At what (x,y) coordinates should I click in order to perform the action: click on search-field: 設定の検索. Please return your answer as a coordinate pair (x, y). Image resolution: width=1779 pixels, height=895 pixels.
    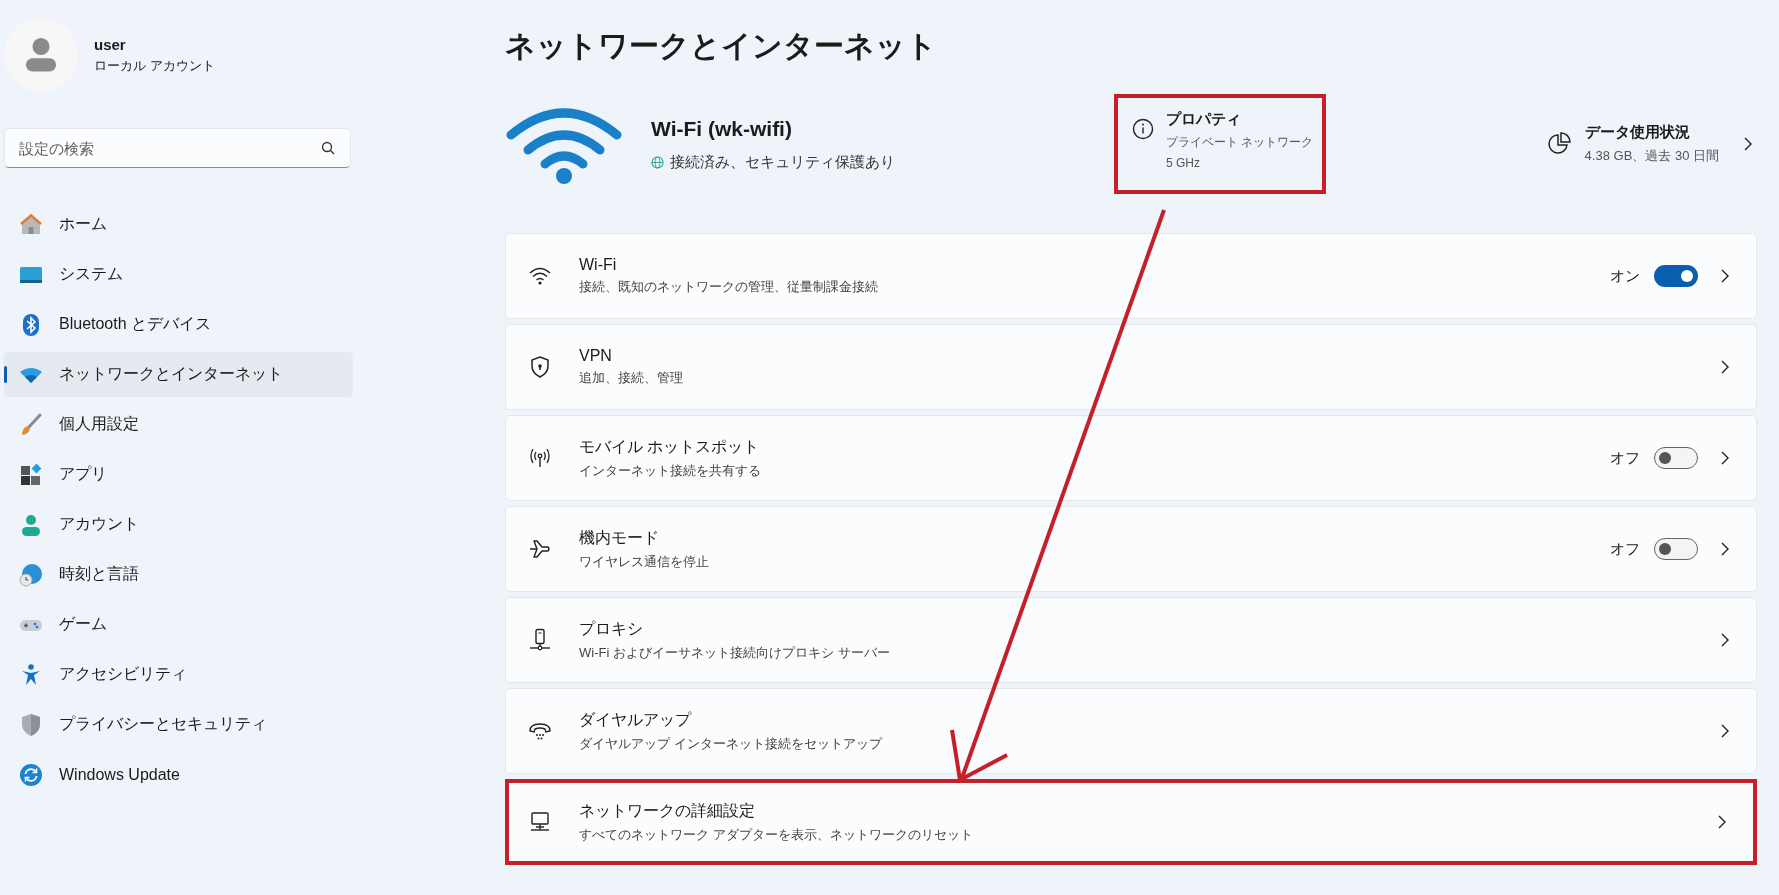
    Looking at the image, I should click on (177, 148).